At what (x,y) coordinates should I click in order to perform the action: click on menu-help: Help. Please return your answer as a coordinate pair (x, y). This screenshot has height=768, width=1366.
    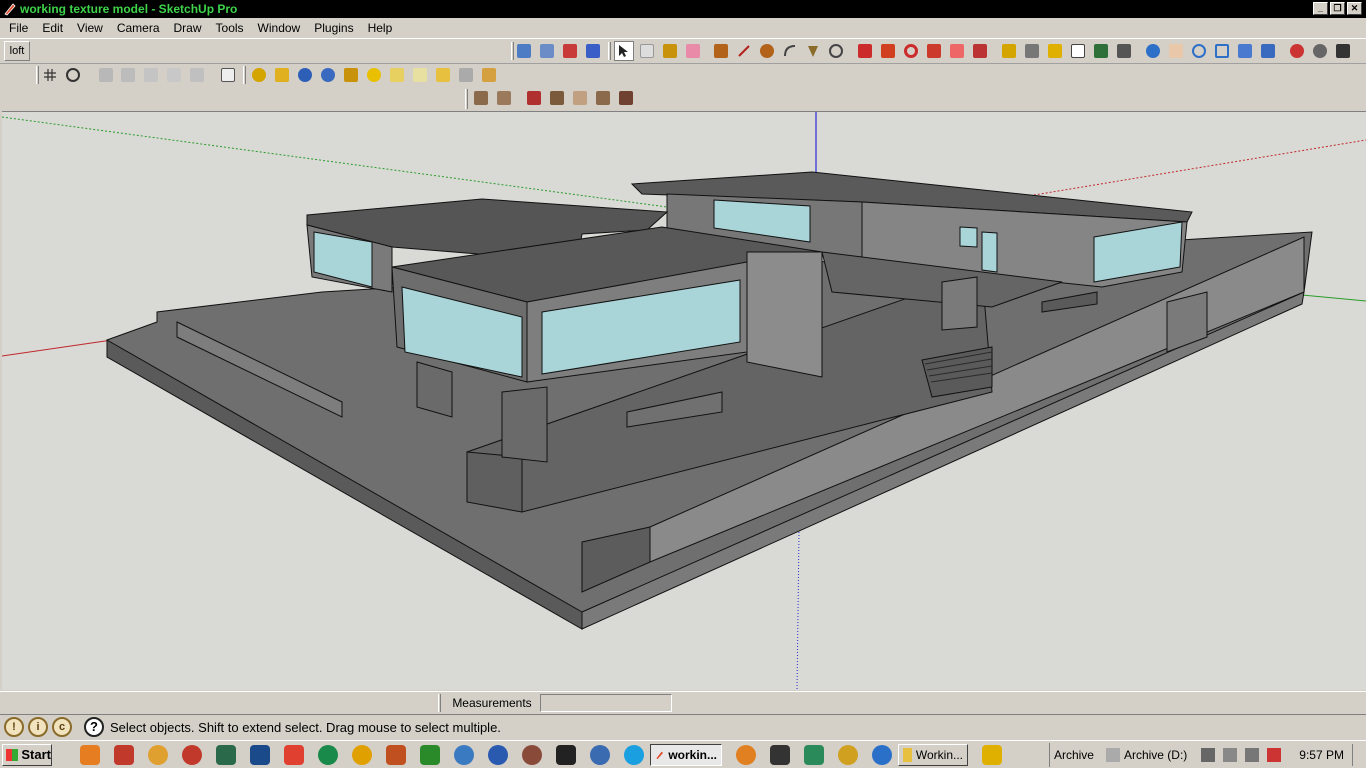
    Looking at the image, I should click on (380, 28).